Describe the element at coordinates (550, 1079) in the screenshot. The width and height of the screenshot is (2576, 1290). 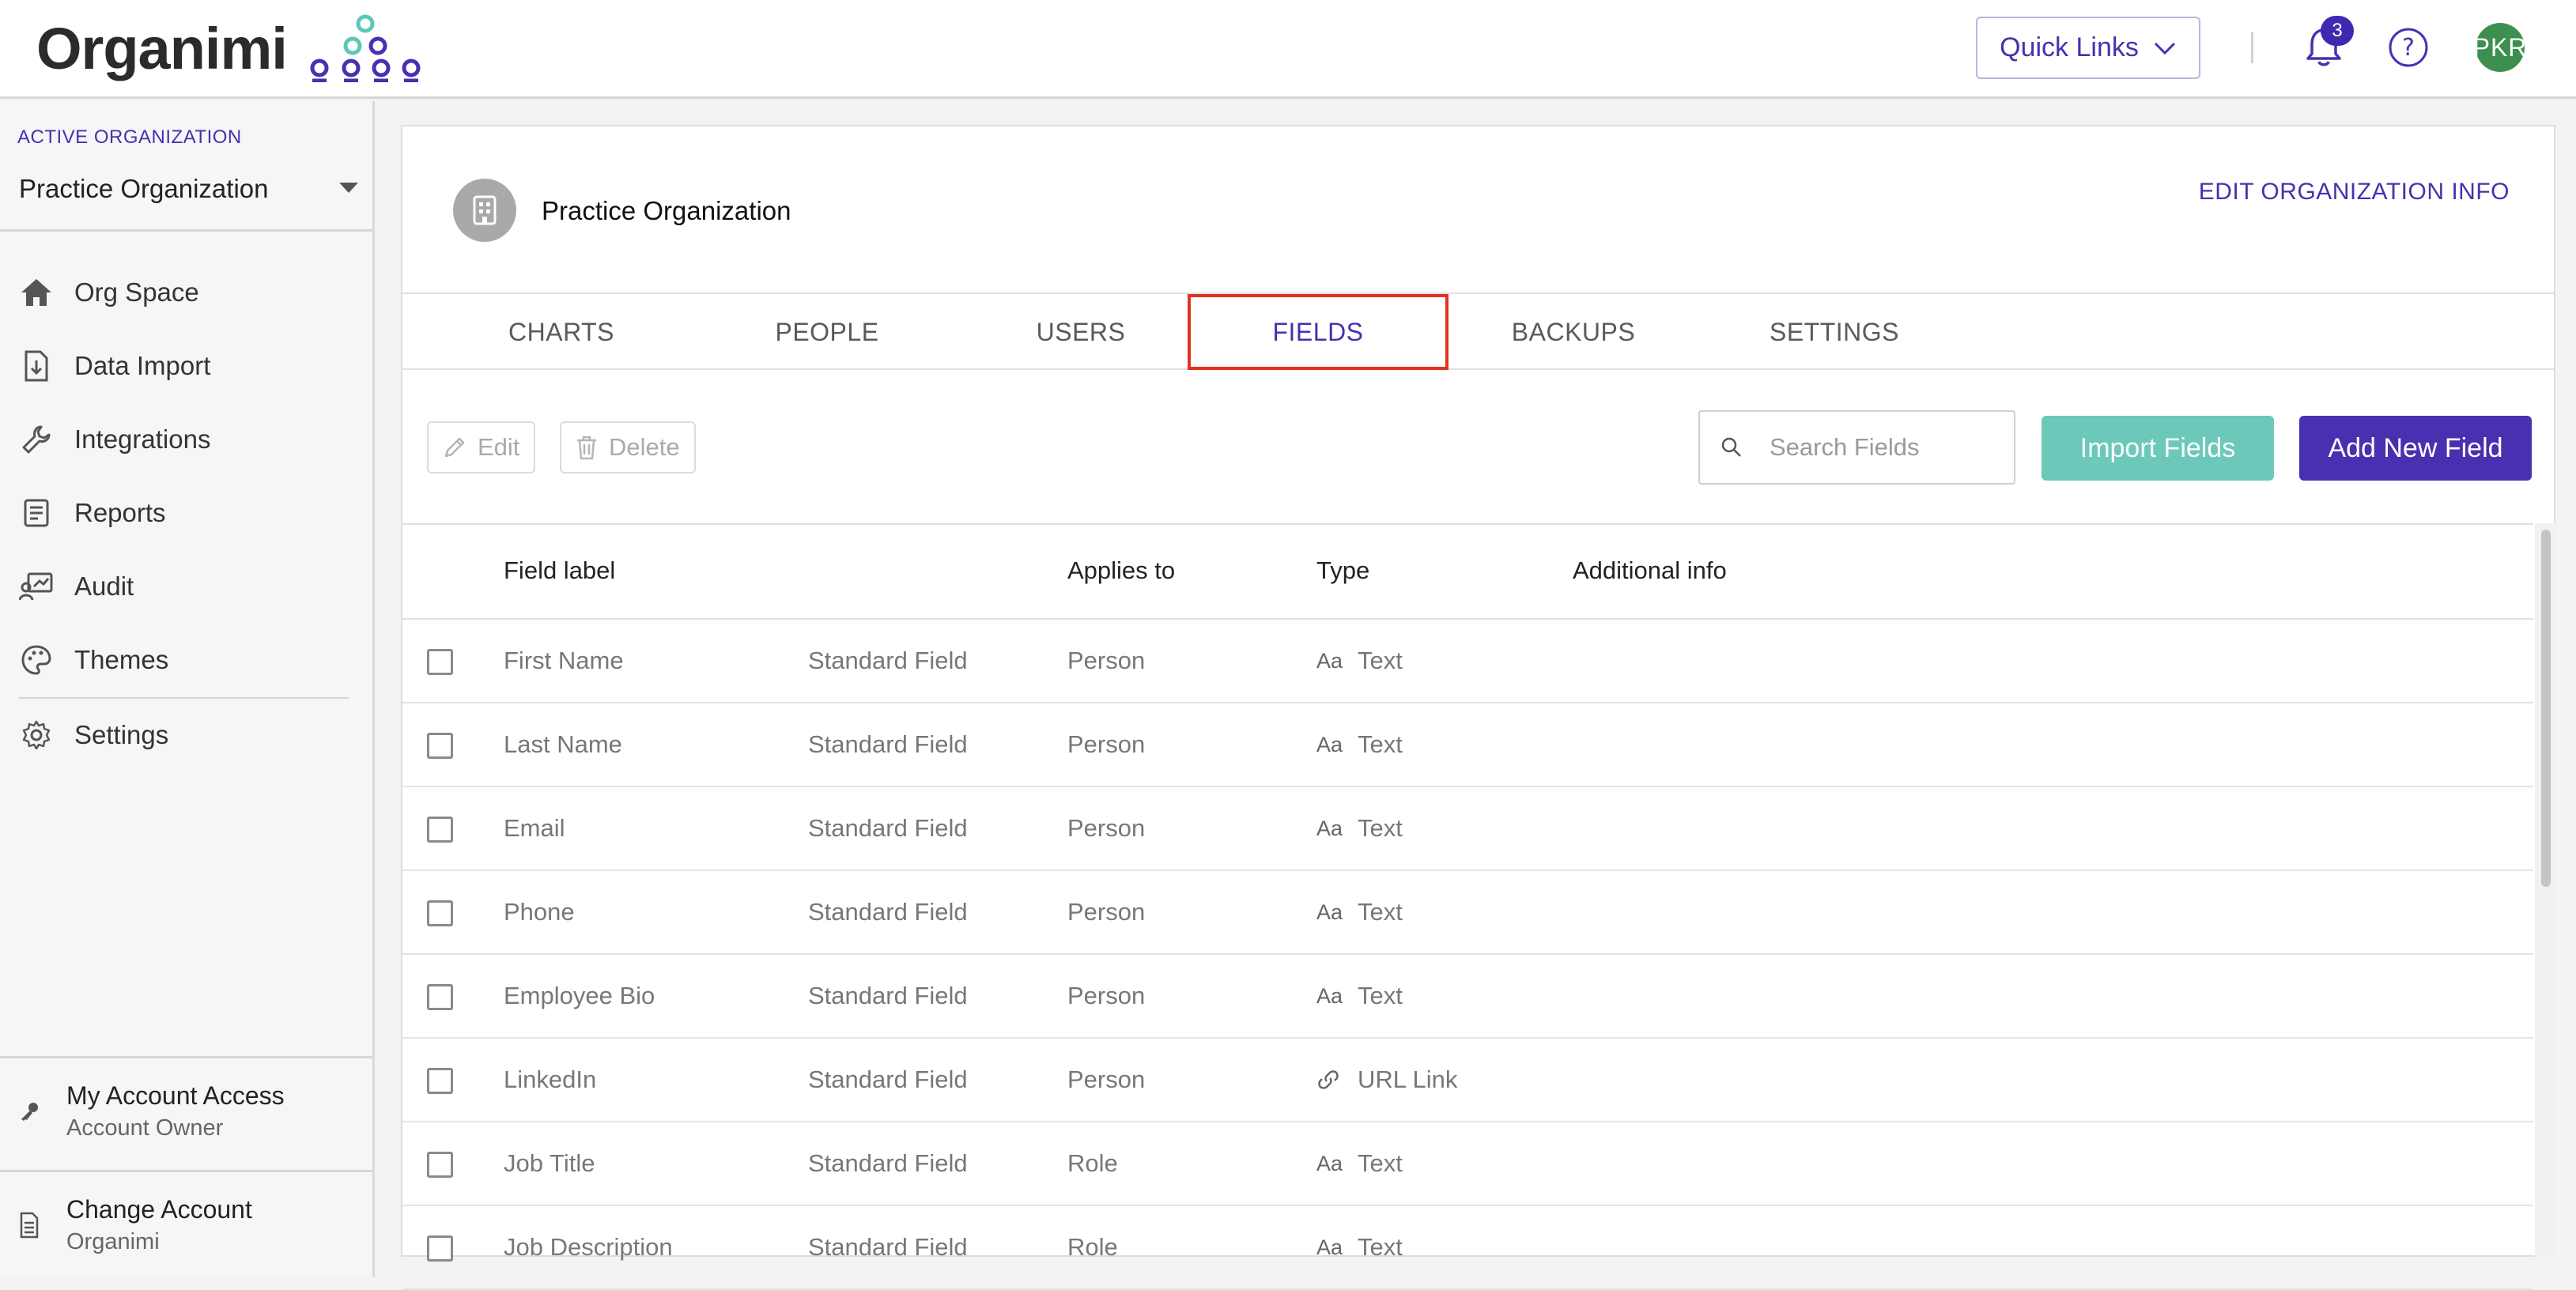
I see `field-label: LinkedIn` at that location.